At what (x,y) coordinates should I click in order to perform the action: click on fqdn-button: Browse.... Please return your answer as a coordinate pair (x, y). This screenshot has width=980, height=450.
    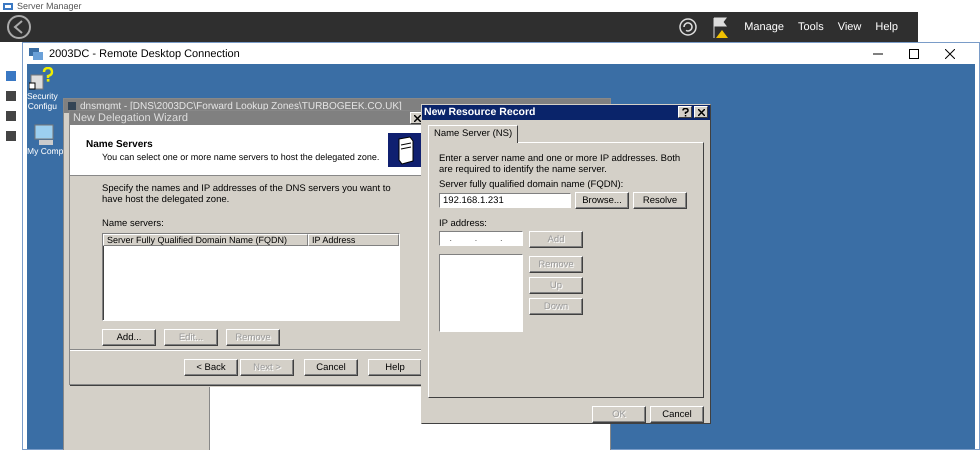
    Looking at the image, I should click on (602, 200).